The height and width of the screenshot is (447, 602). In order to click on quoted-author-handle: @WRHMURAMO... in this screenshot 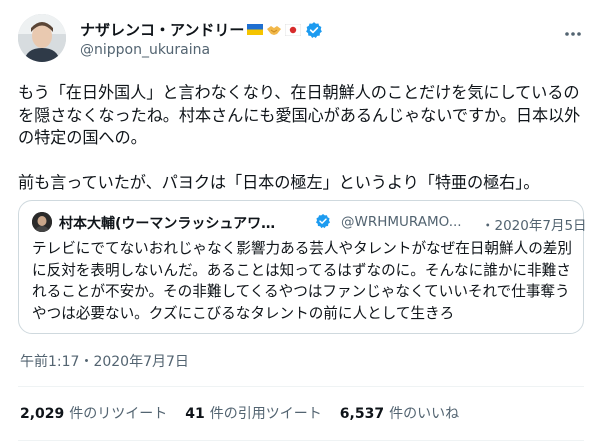, I will do `click(401, 222)`.